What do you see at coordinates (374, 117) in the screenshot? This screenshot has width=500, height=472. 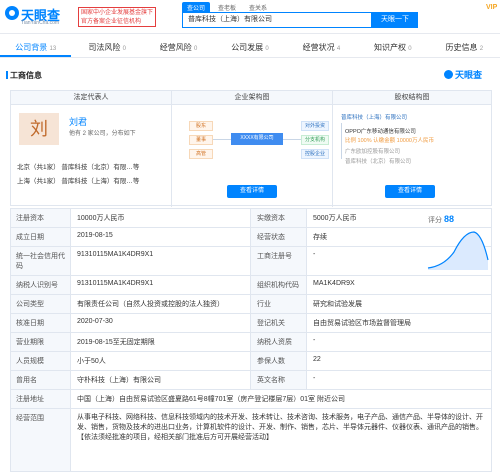 I see `equity-top-company: 普库科技（上海）有限公司` at bounding box center [374, 117].